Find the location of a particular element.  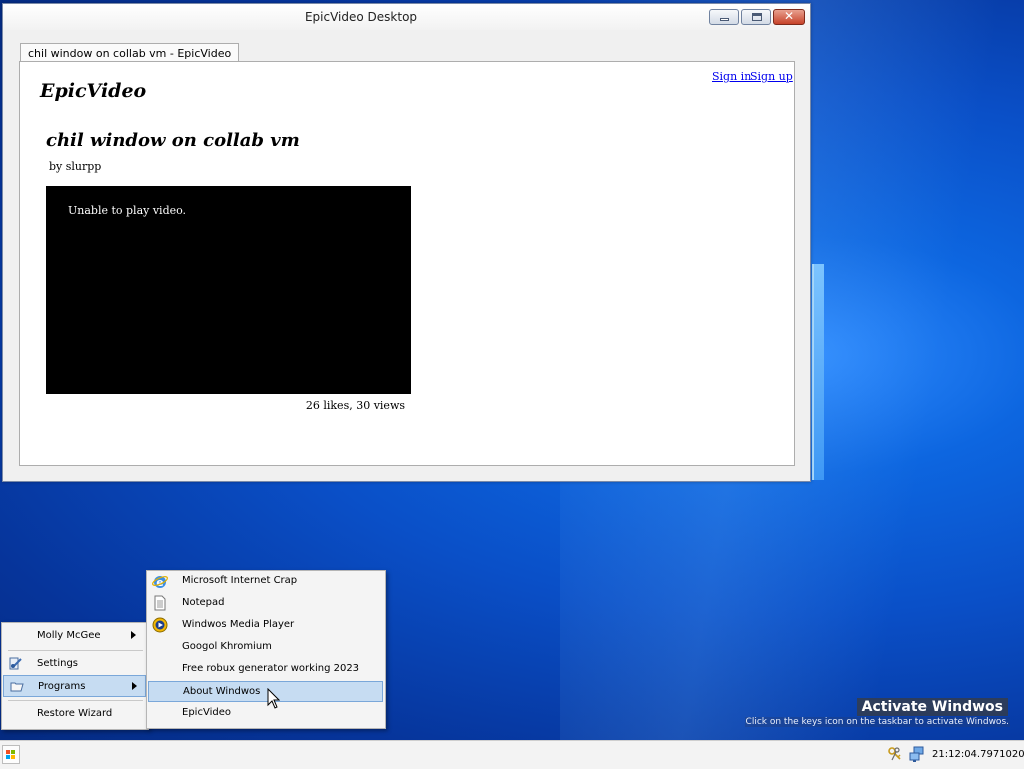

program-label: Googol Khromium is located at coordinates (227, 646).